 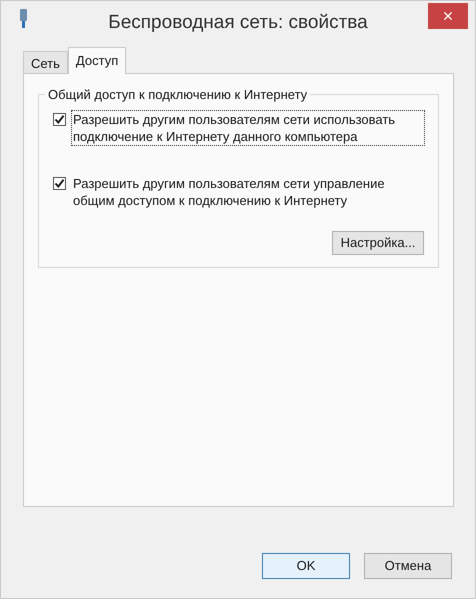 What do you see at coordinates (248, 192) in the screenshot?
I see `checkbox-label: Разрешить другим пользователям сети управление общим доступом к подключению к Интернету` at bounding box center [248, 192].